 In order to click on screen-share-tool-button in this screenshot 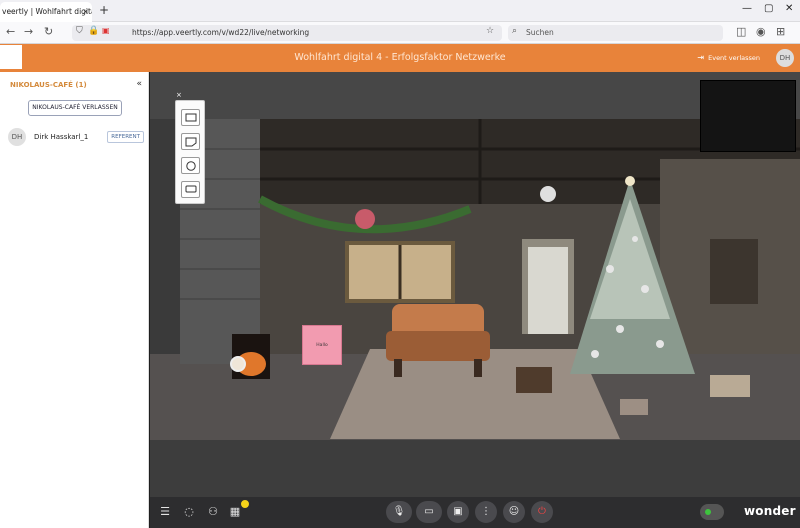, I will do `click(190, 117)`.